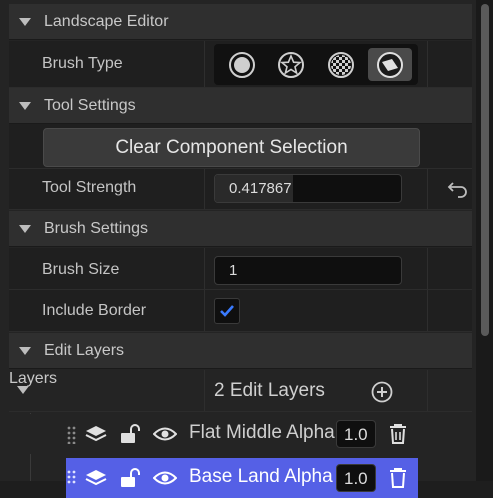 This screenshot has width=493, height=498. What do you see at coordinates (94, 310) in the screenshot?
I see `include-border-label: Include Border` at bounding box center [94, 310].